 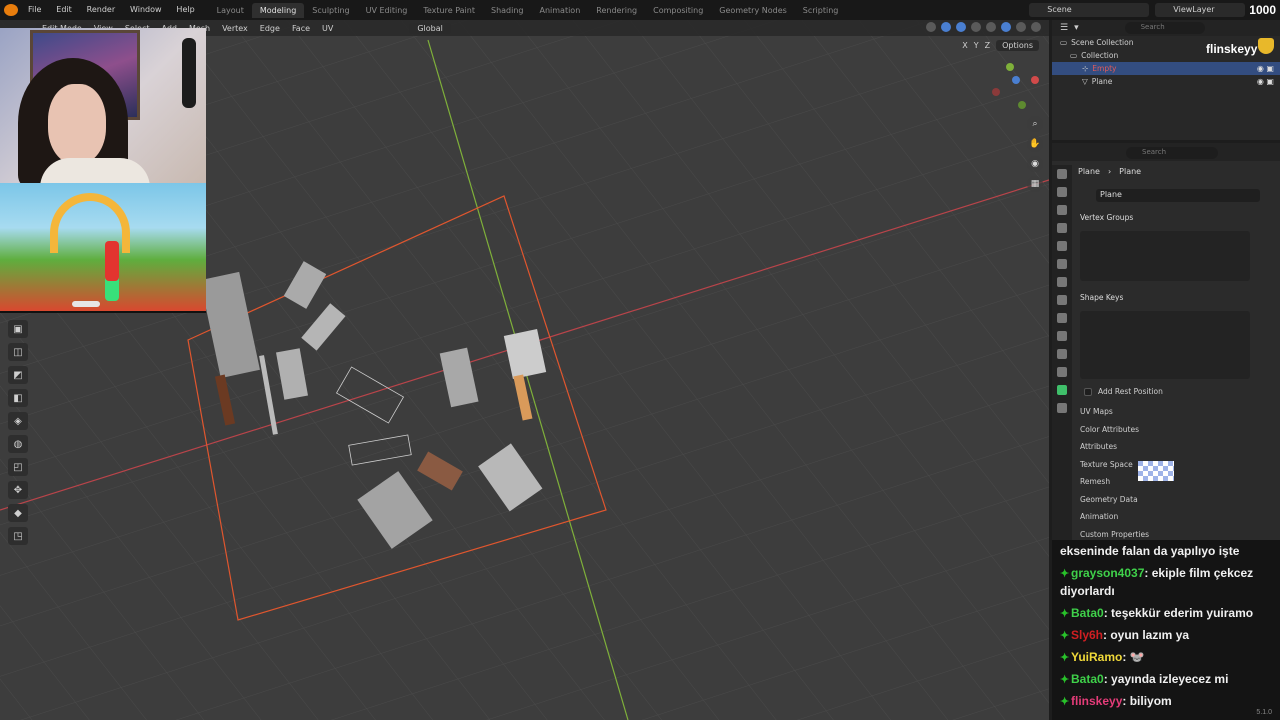 What do you see at coordinates (1035, 144) in the screenshot?
I see `pan-hand-icon: ✋` at bounding box center [1035, 144].